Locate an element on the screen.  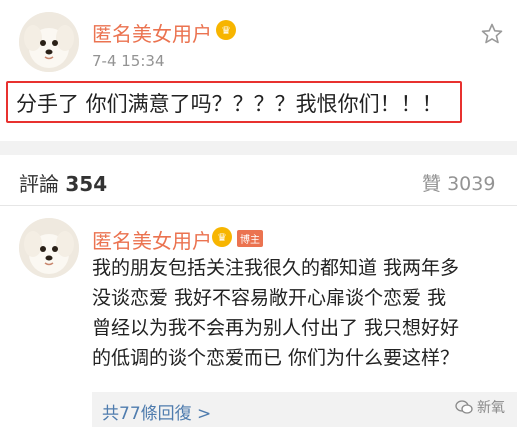
replies-box: 共77條回復 > is located at coordinates (304, 409).